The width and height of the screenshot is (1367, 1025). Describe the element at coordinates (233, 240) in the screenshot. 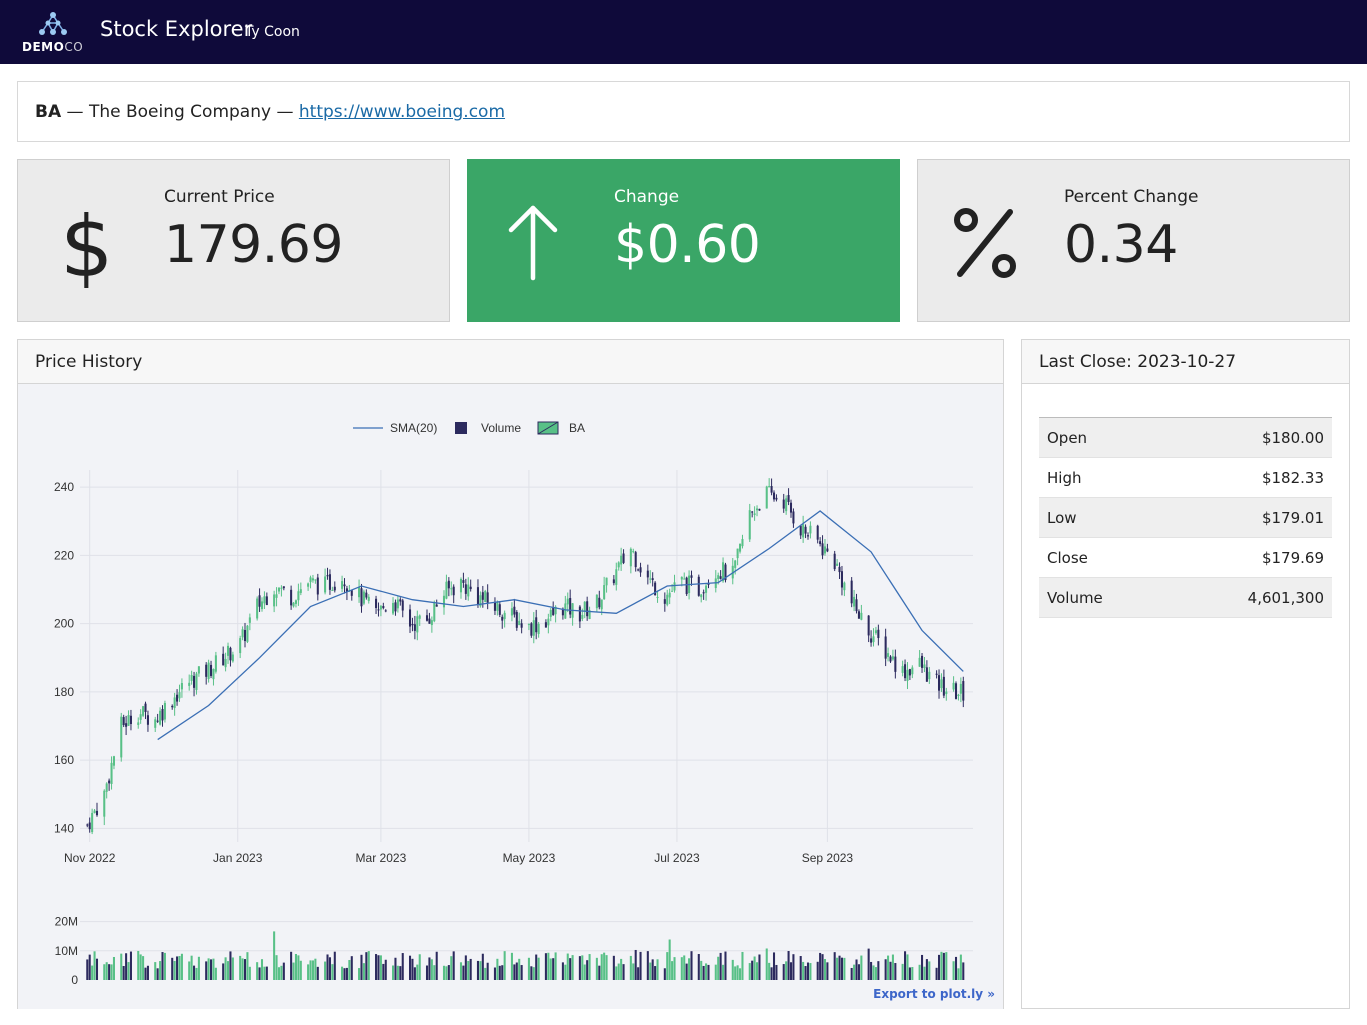

I see `kpi-current-price: $ Current Price 179.69` at that location.